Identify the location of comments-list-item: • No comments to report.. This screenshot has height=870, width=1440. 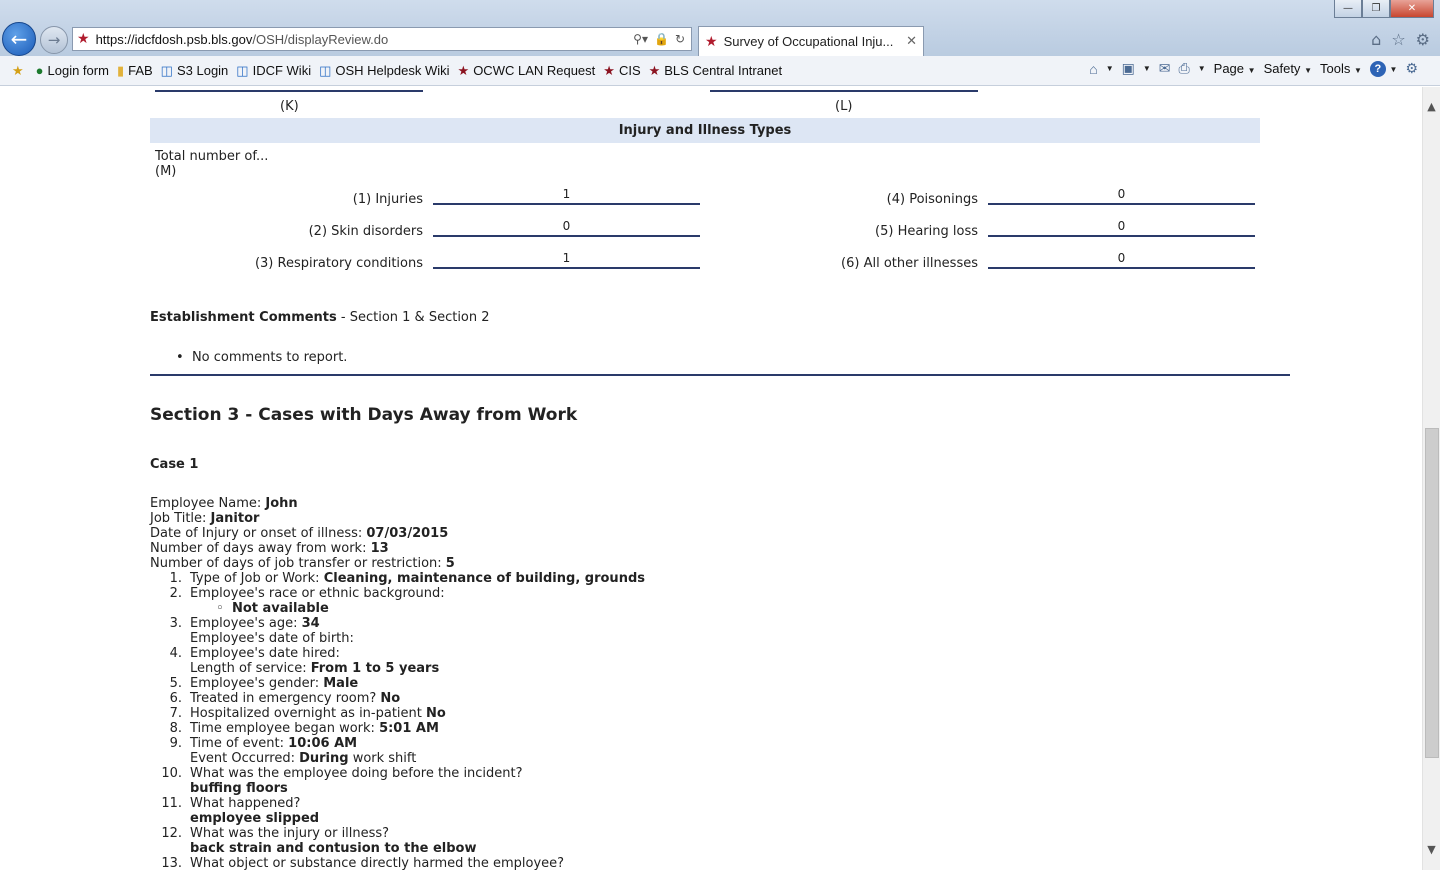
(261, 357).